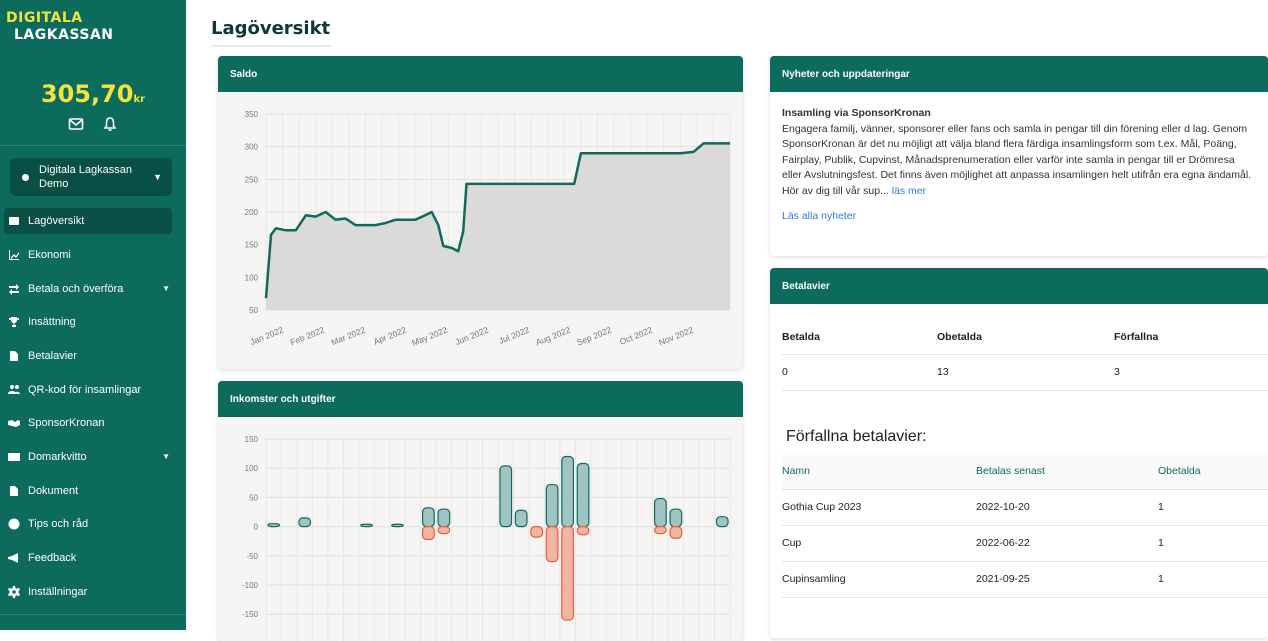 The width and height of the screenshot is (1268, 641). I want to click on y-tick-label: 200, so click(252, 212).